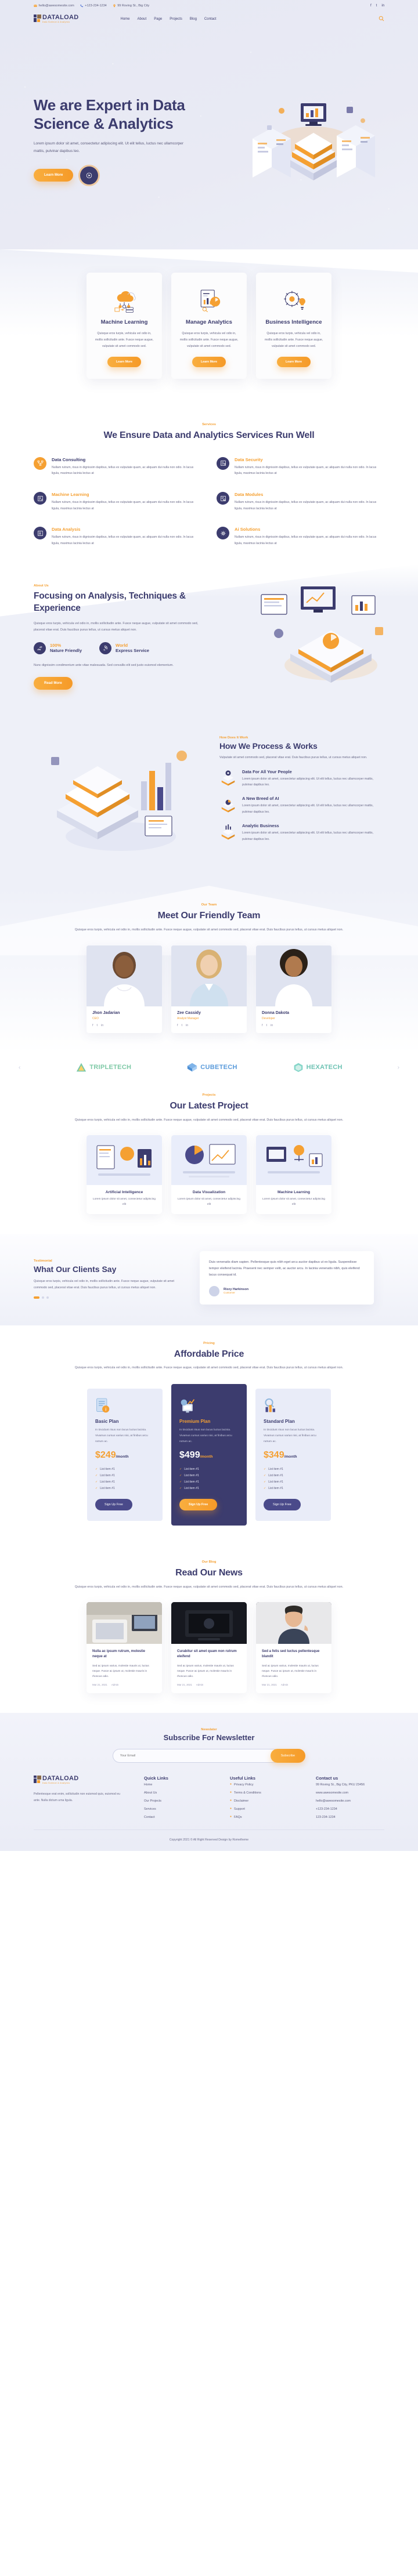 The width and height of the screenshot is (418, 2576). Describe the element at coordinates (94, 6) in the screenshot. I see `contact-phone: +123-234-1234` at that location.